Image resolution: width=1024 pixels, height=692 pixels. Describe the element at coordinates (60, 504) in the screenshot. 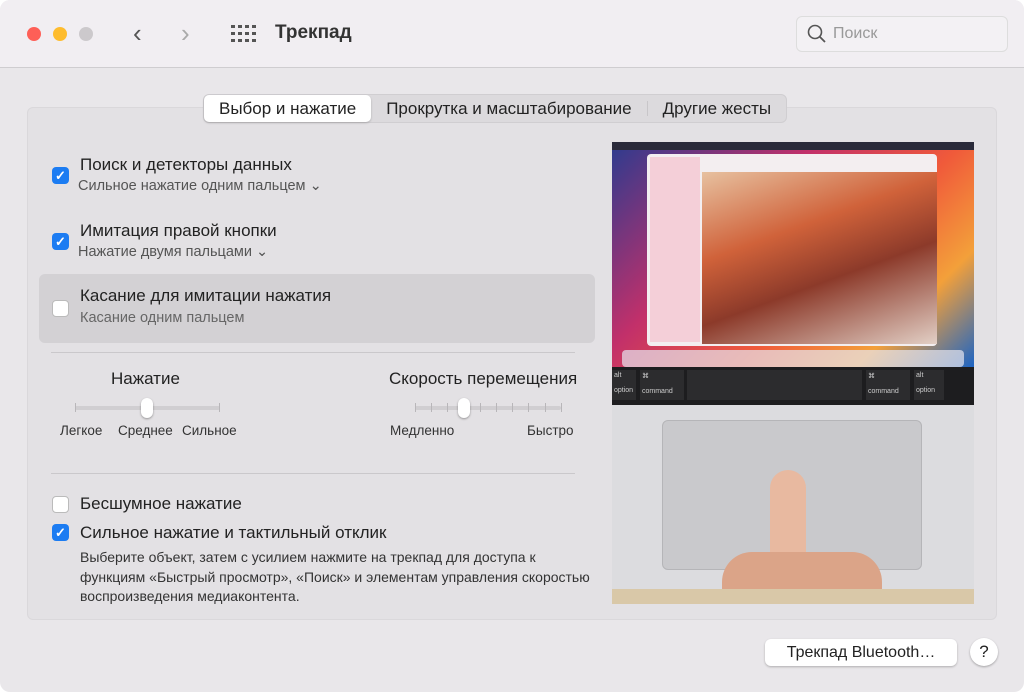

I see `silent-click-checkbox` at that location.